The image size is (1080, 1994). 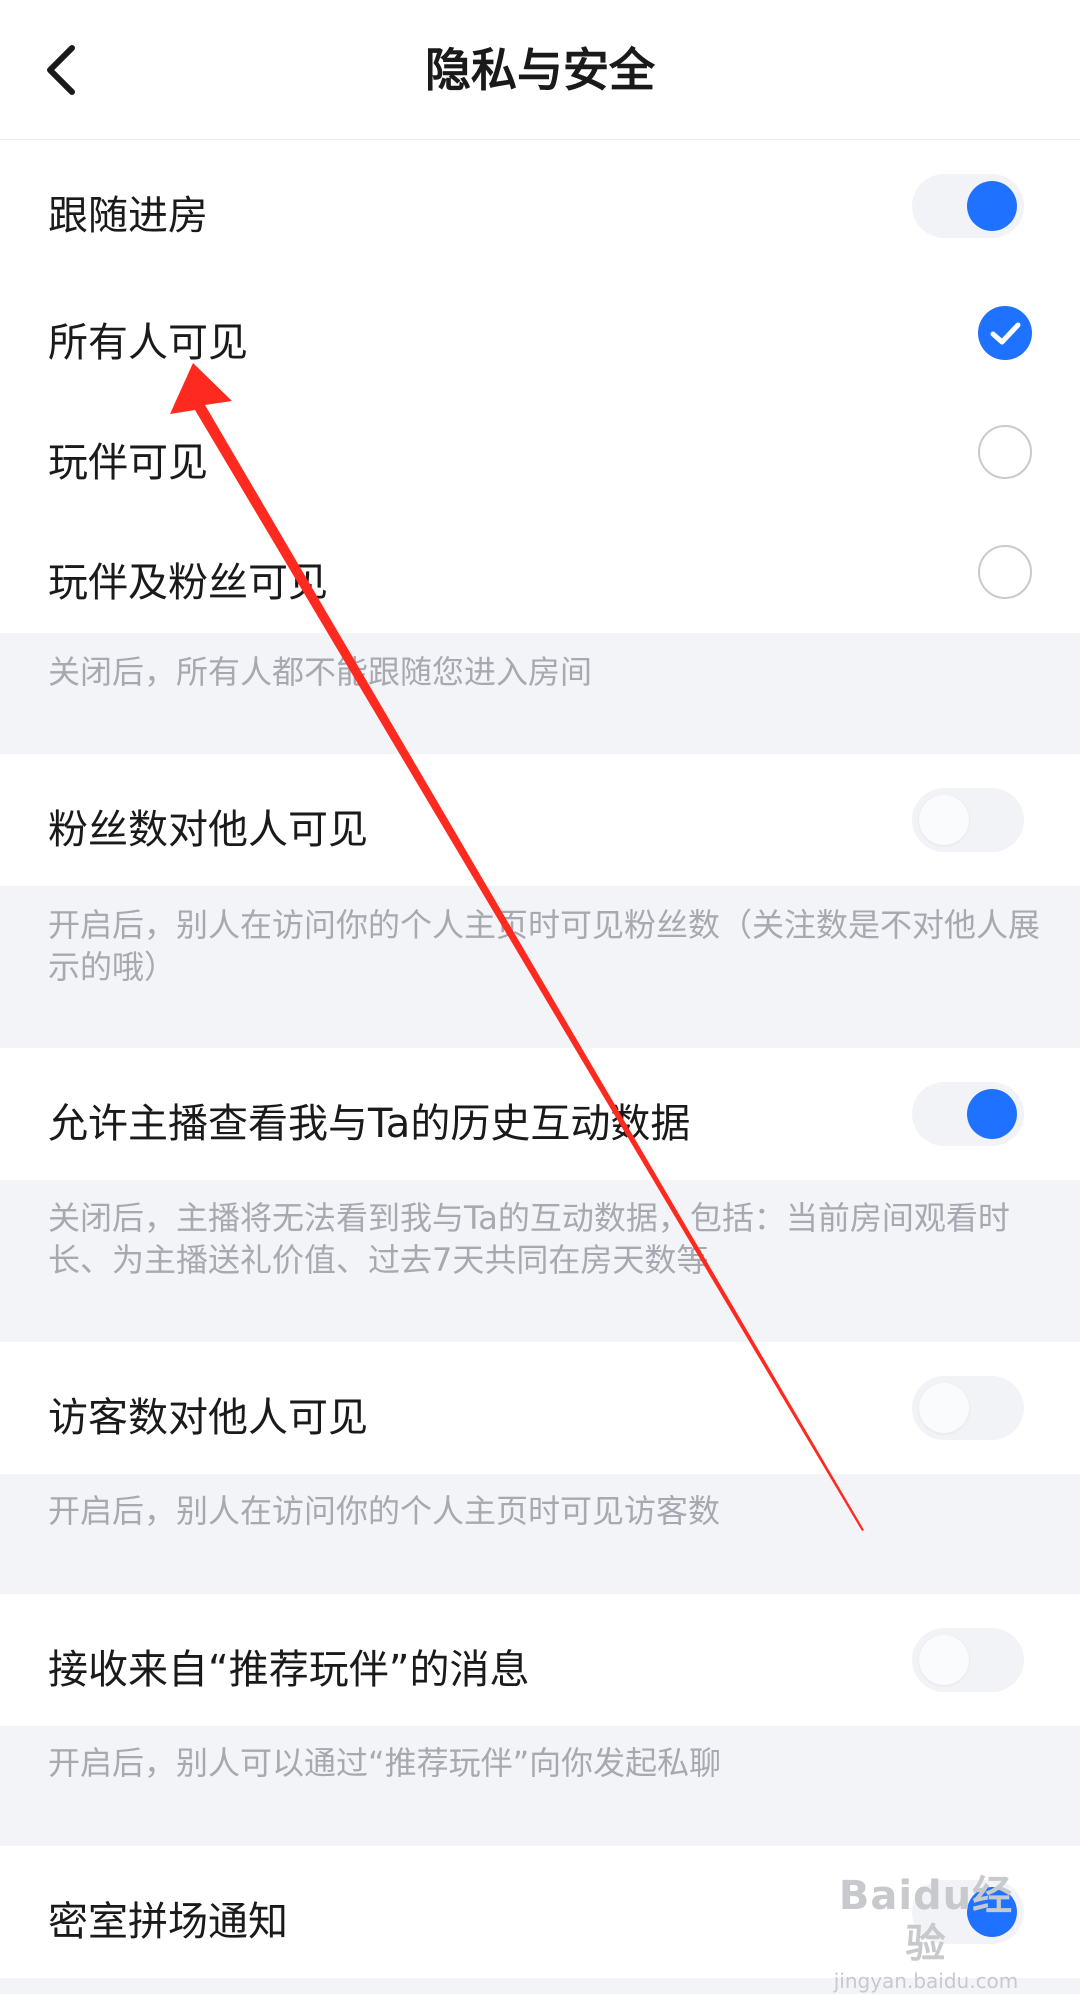 I want to click on fans-visible-toggle, so click(x=968, y=820).